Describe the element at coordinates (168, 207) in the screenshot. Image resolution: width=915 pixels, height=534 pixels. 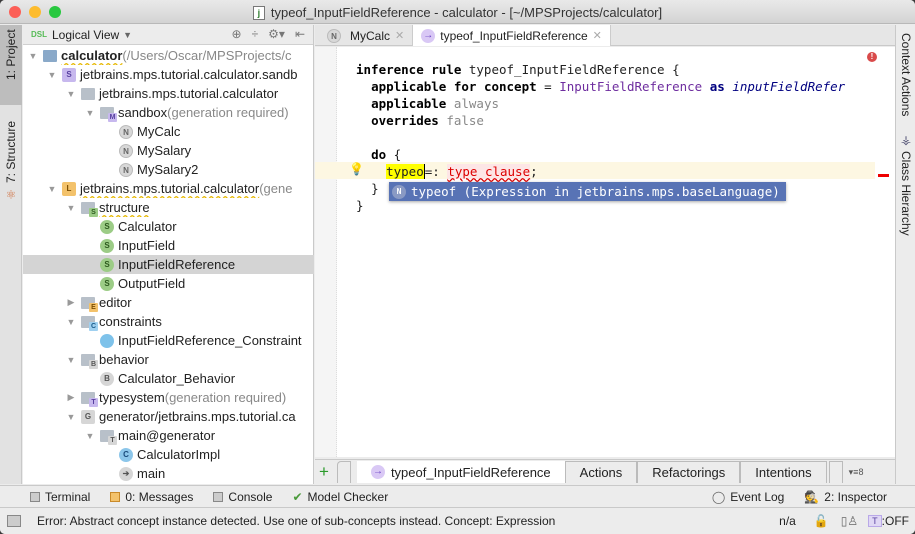
I see `tree-item: ▼ Sstructure` at that location.